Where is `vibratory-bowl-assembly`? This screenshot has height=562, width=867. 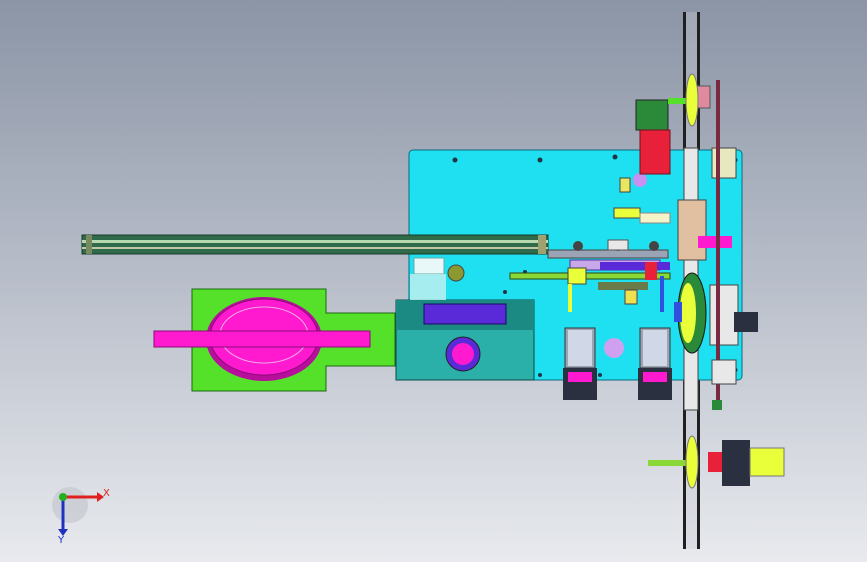
vibratory-bowl-assembly is located at coordinates (274, 340).